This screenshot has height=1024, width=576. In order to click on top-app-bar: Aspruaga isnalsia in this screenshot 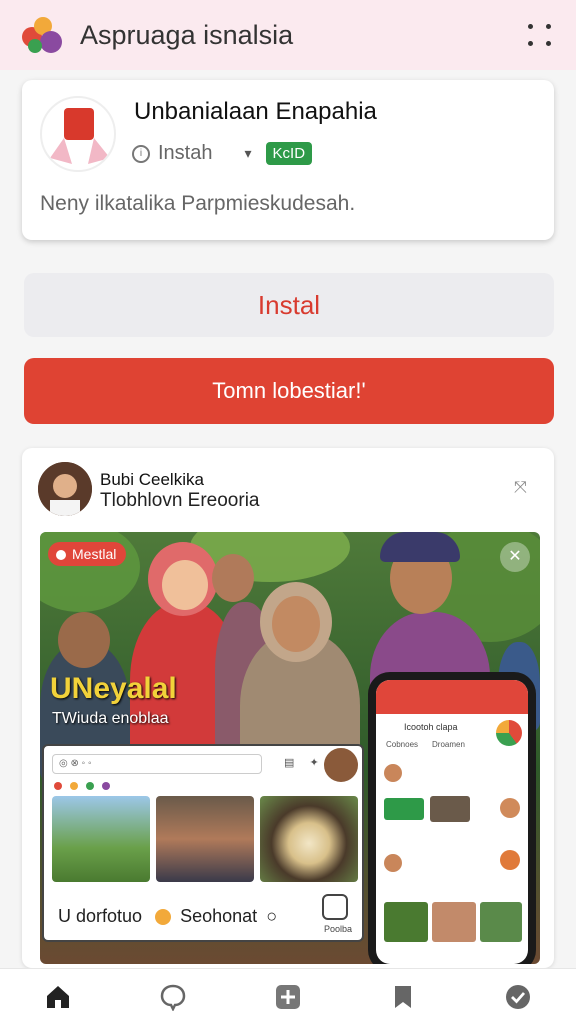, I will do `click(288, 35)`.